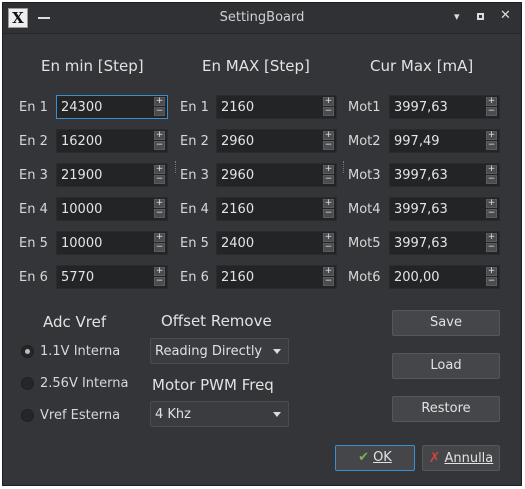 The height and width of the screenshot is (489, 525). Describe the element at coordinates (27, 351) in the screenshot. I see `radio-1-1v-interna` at that location.